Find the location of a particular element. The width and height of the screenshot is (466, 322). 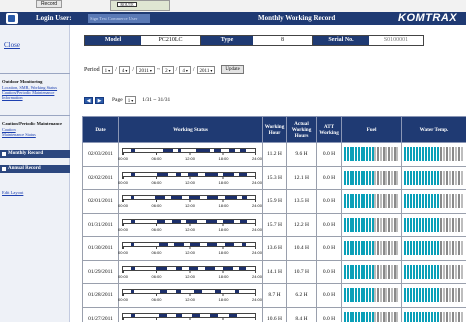

header-att-working: ATT Working is located at coordinates (329, 129).